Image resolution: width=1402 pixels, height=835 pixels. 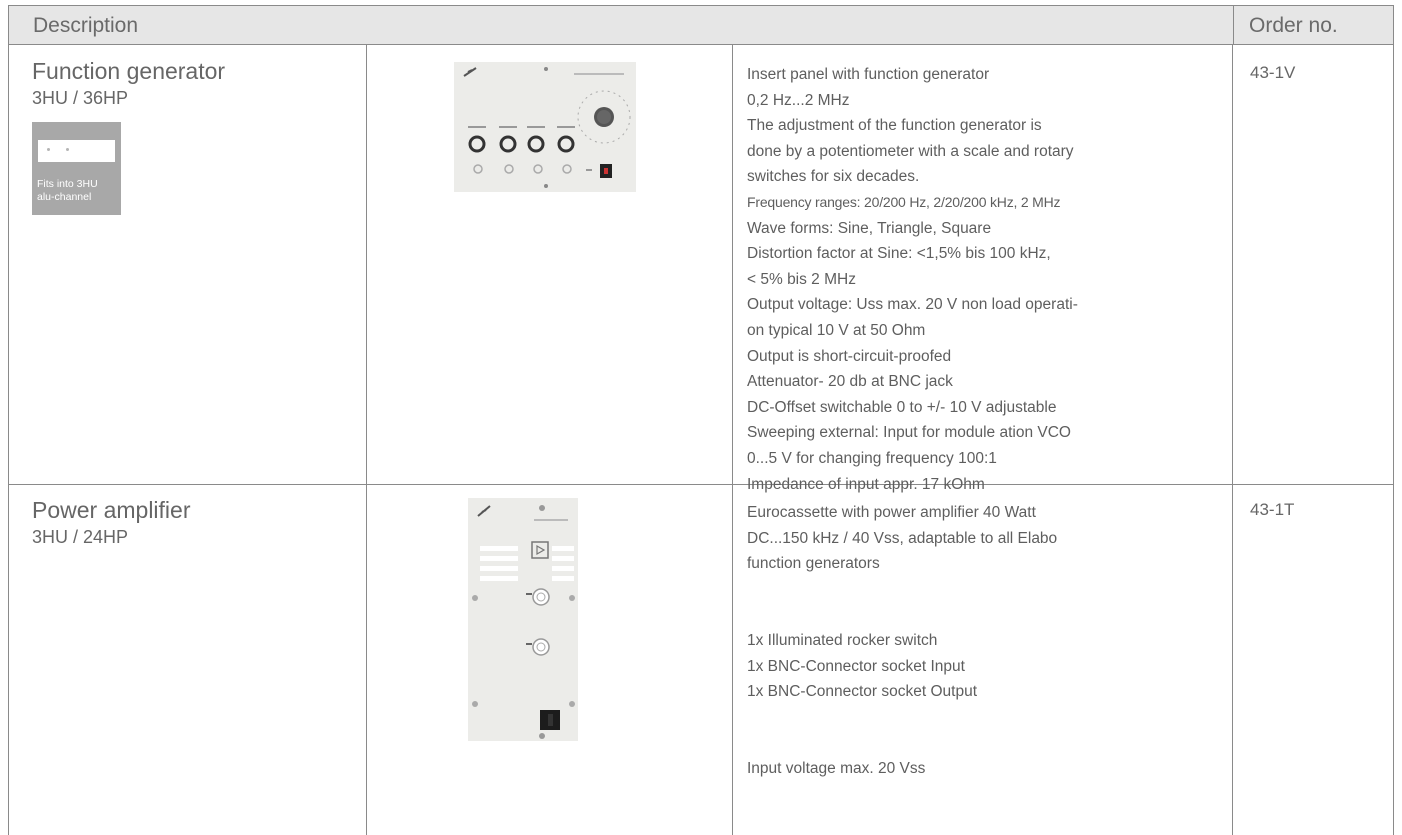 I want to click on spec-line: 1x BNC-Connector socket Output, so click(x=862, y=692).